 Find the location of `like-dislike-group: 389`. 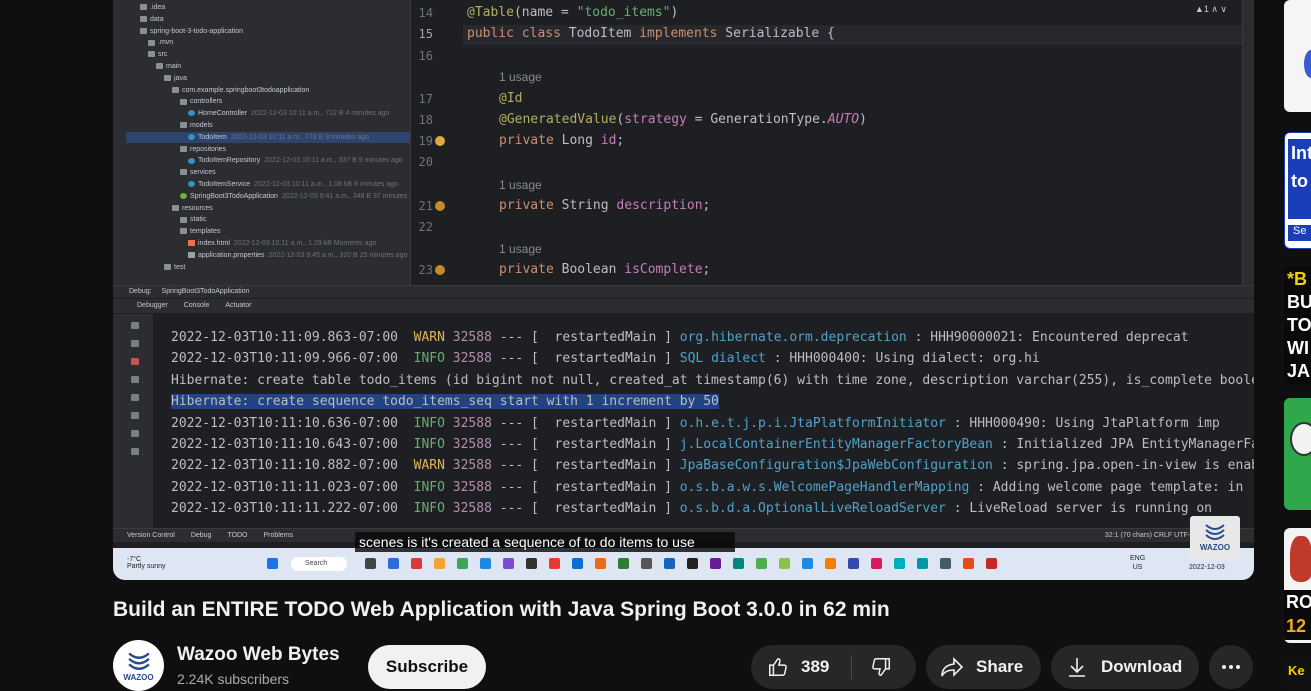

like-dislike-group: 389 is located at coordinates (833, 667).